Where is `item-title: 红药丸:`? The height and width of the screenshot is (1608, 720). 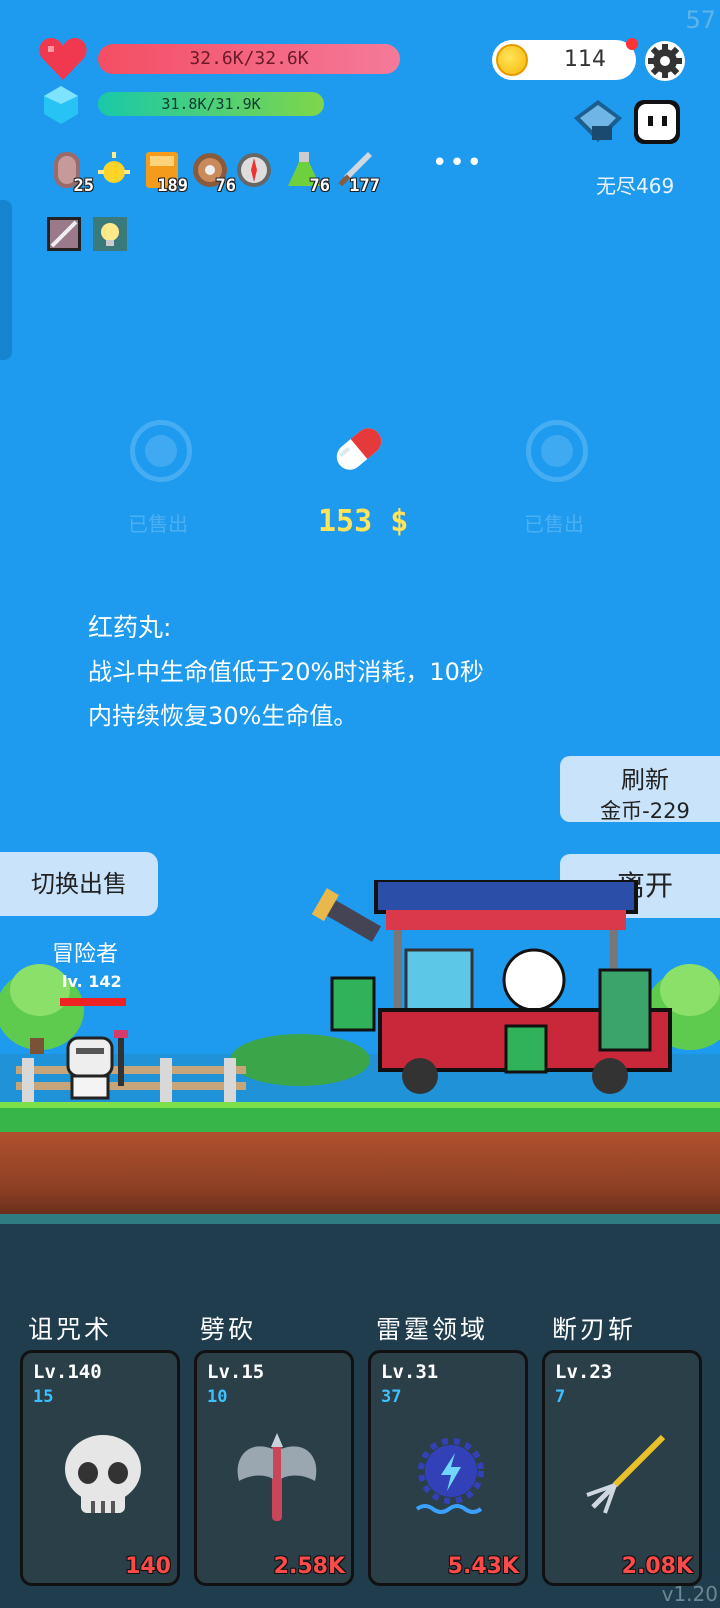 item-title: 红药丸: is located at coordinates (130, 627).